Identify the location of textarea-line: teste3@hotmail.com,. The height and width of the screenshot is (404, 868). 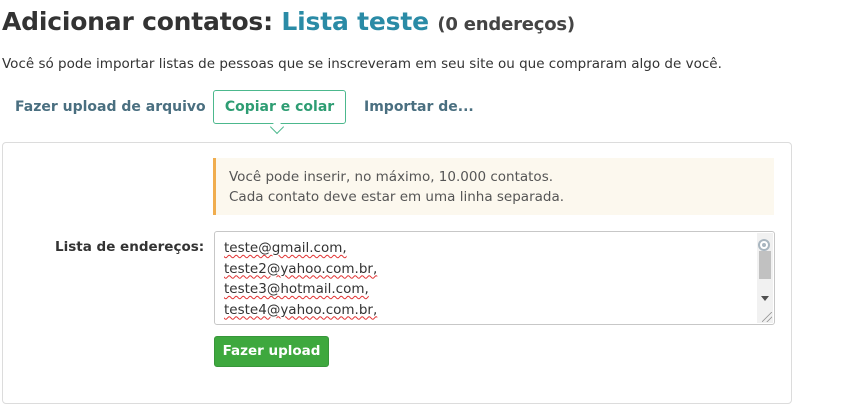
(300, 289).